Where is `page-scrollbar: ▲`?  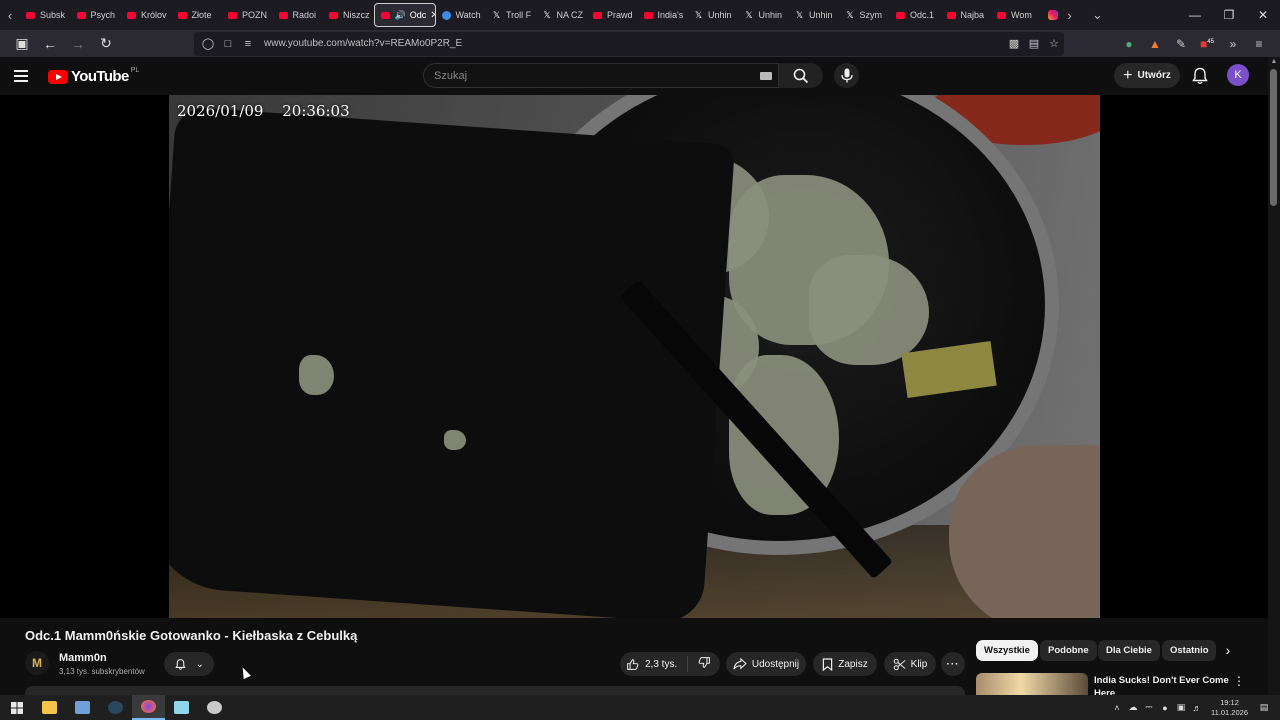
page-scrollbar: ▲ is located at coordinates (1274, 376).